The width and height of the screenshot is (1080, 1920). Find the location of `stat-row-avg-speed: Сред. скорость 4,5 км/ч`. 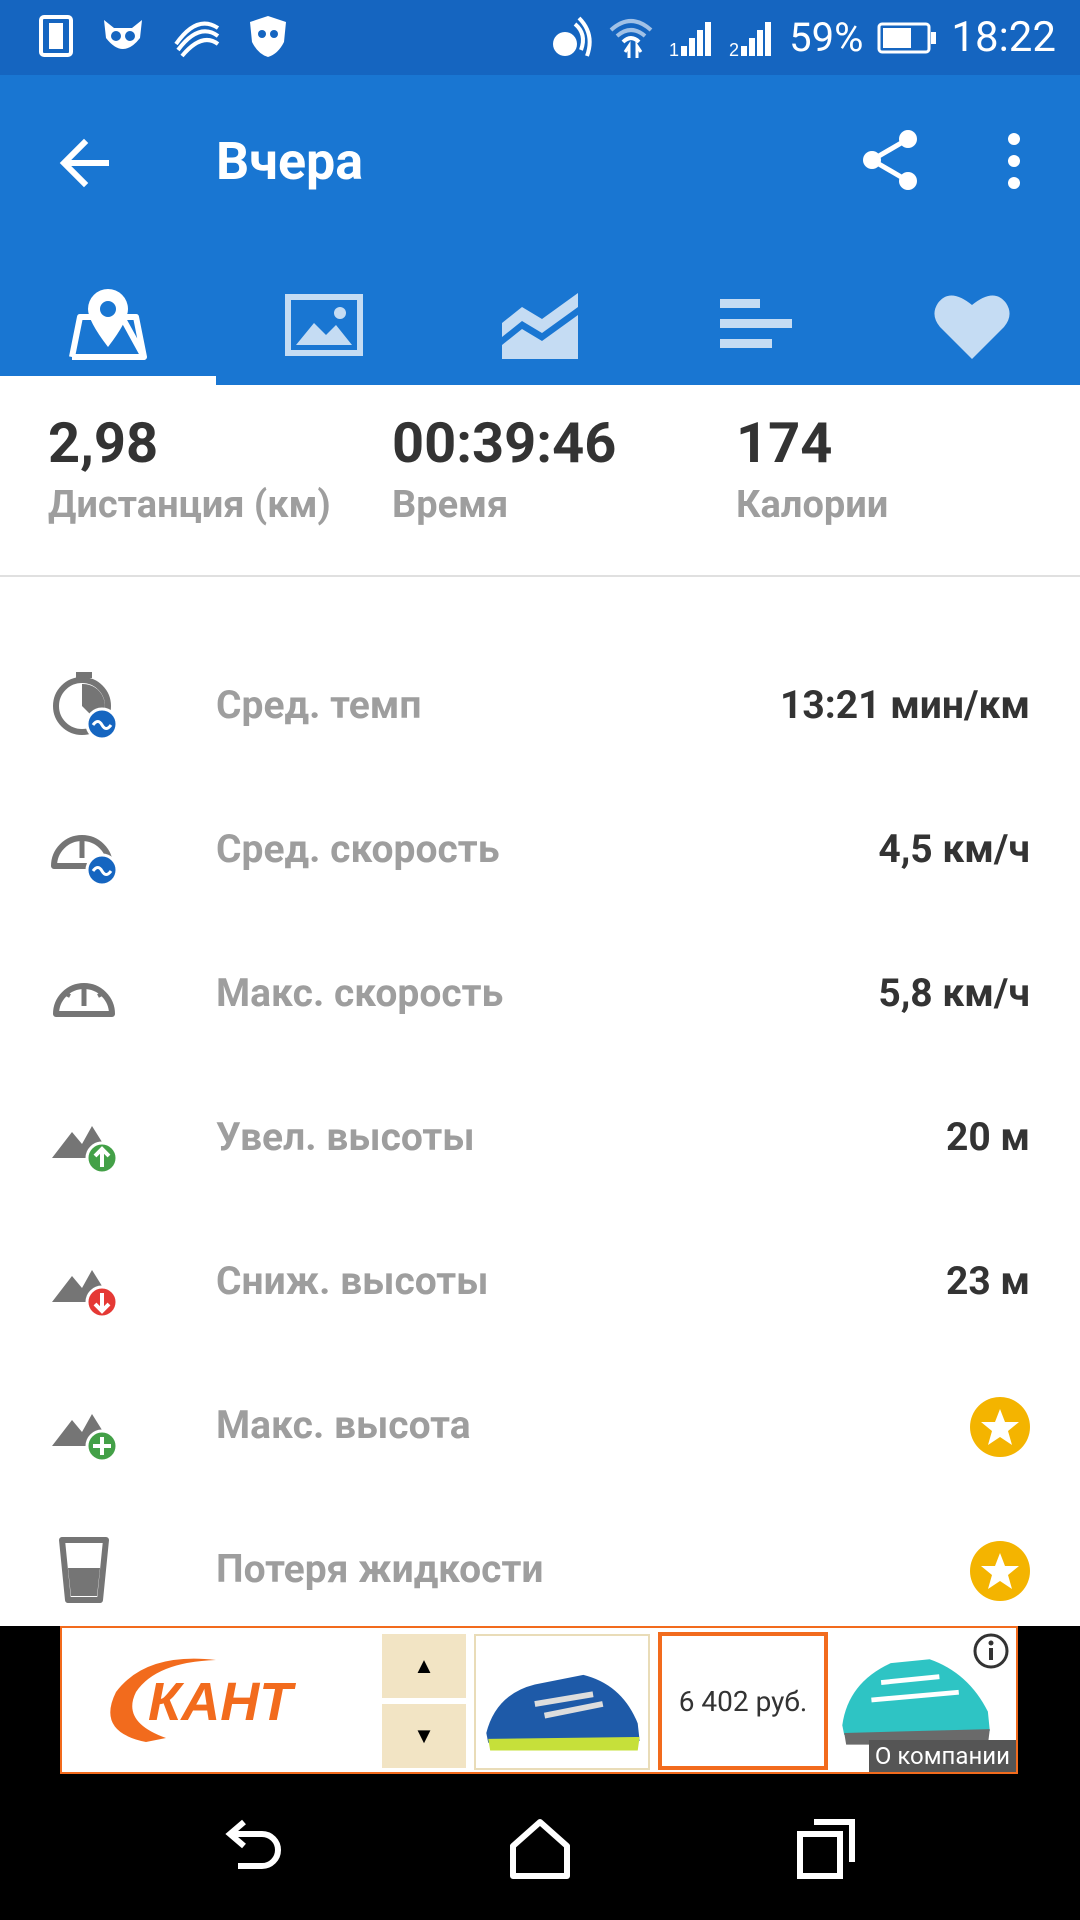

stat-row-avg-speed: Сред. скорость 4,5 км/ч is located at coordinates (540, 851).